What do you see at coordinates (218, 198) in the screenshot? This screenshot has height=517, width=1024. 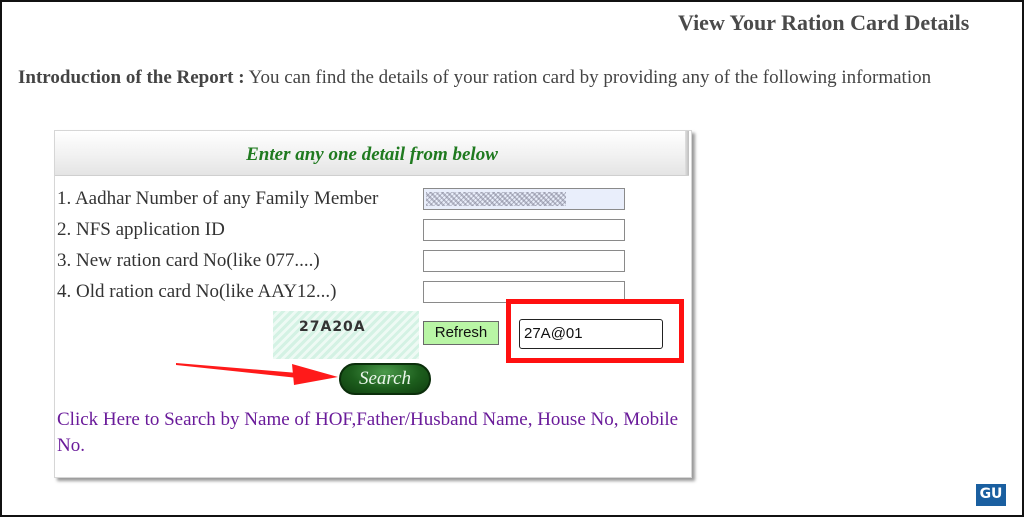 I see `aadhar-label: 1. Aadhar Number of any Family Member` at bounding box center [218, 198].